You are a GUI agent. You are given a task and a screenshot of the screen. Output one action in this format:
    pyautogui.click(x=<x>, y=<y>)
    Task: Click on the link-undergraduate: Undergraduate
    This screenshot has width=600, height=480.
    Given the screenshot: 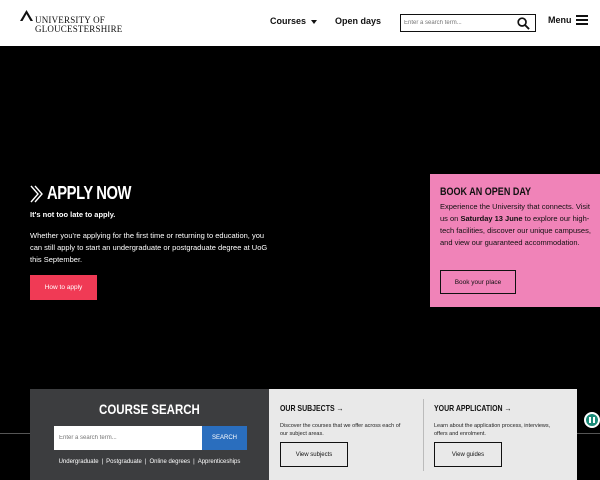 What is the action you would take?
    pyautogui.click(x=79, y=462)
    